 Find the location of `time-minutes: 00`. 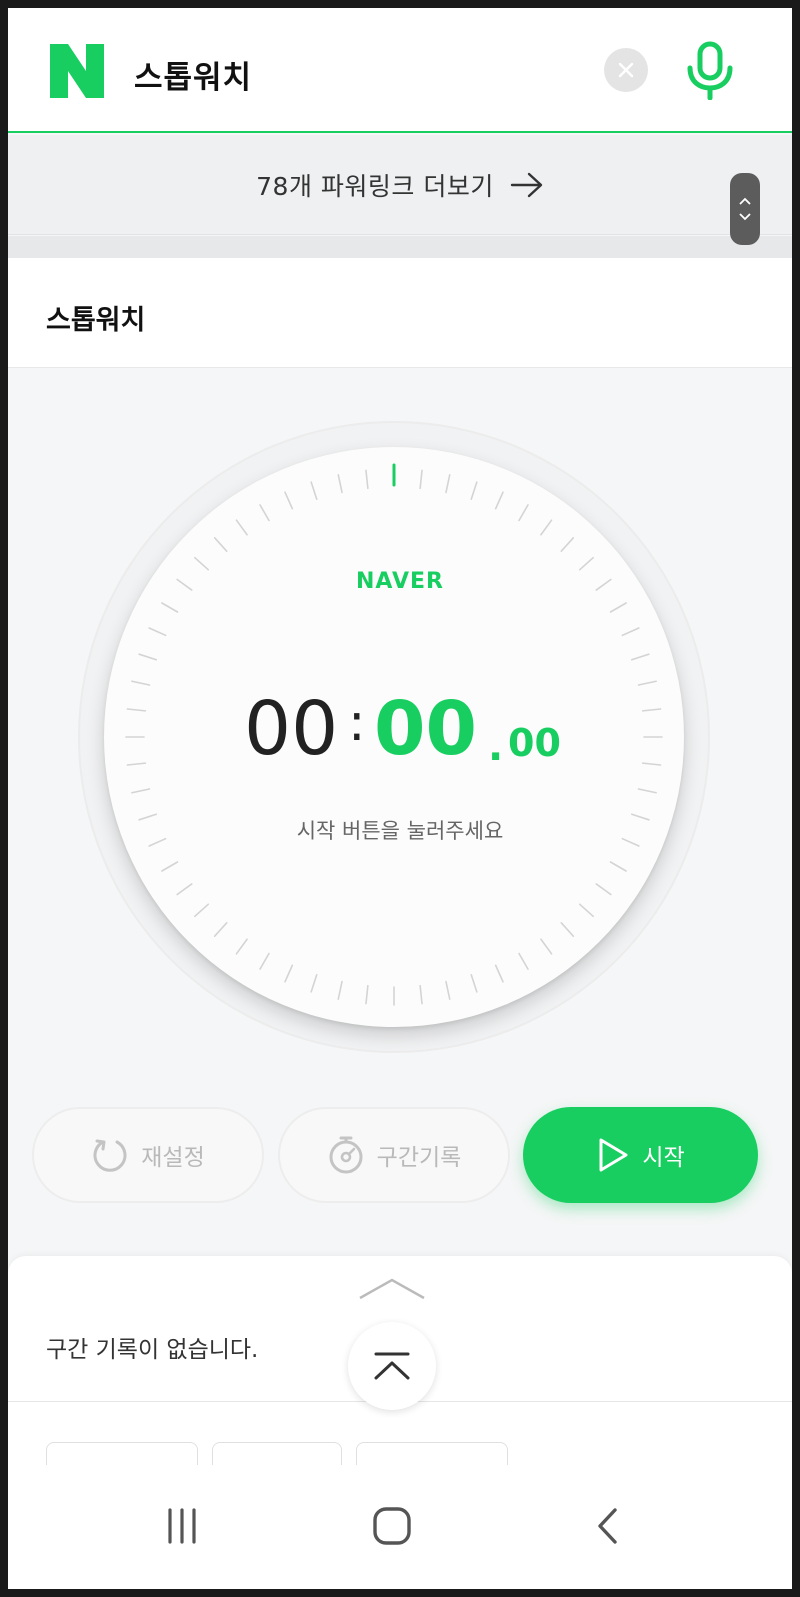

time-minutes: 00 is located at coordinates (291, 729).